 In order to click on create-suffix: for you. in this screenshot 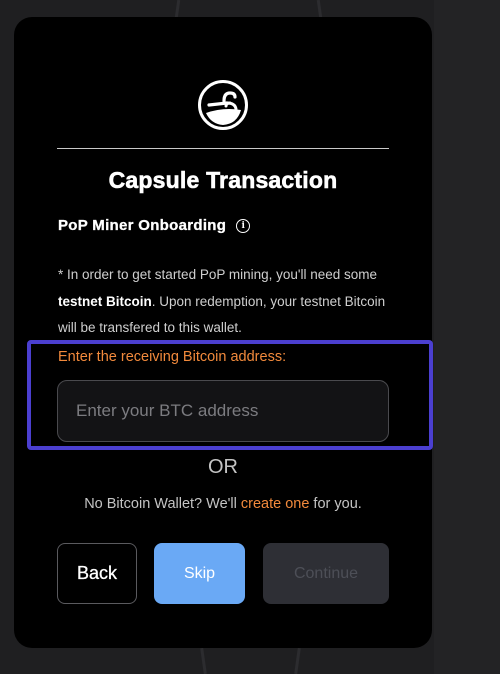, I will do `click(335, 504)`.